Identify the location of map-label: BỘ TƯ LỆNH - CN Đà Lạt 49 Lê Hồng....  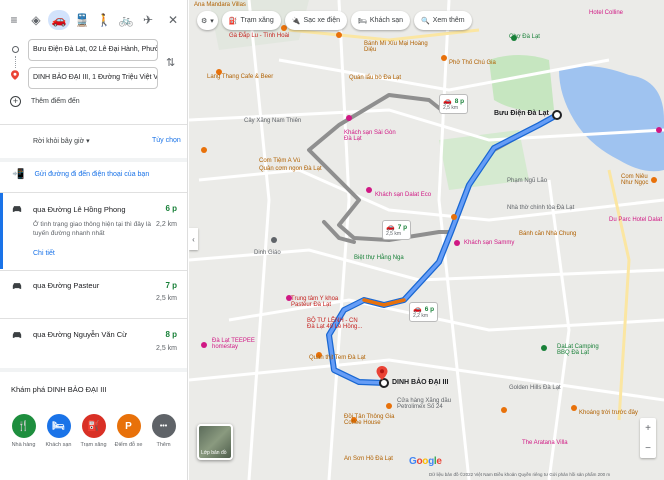
(335, 324).